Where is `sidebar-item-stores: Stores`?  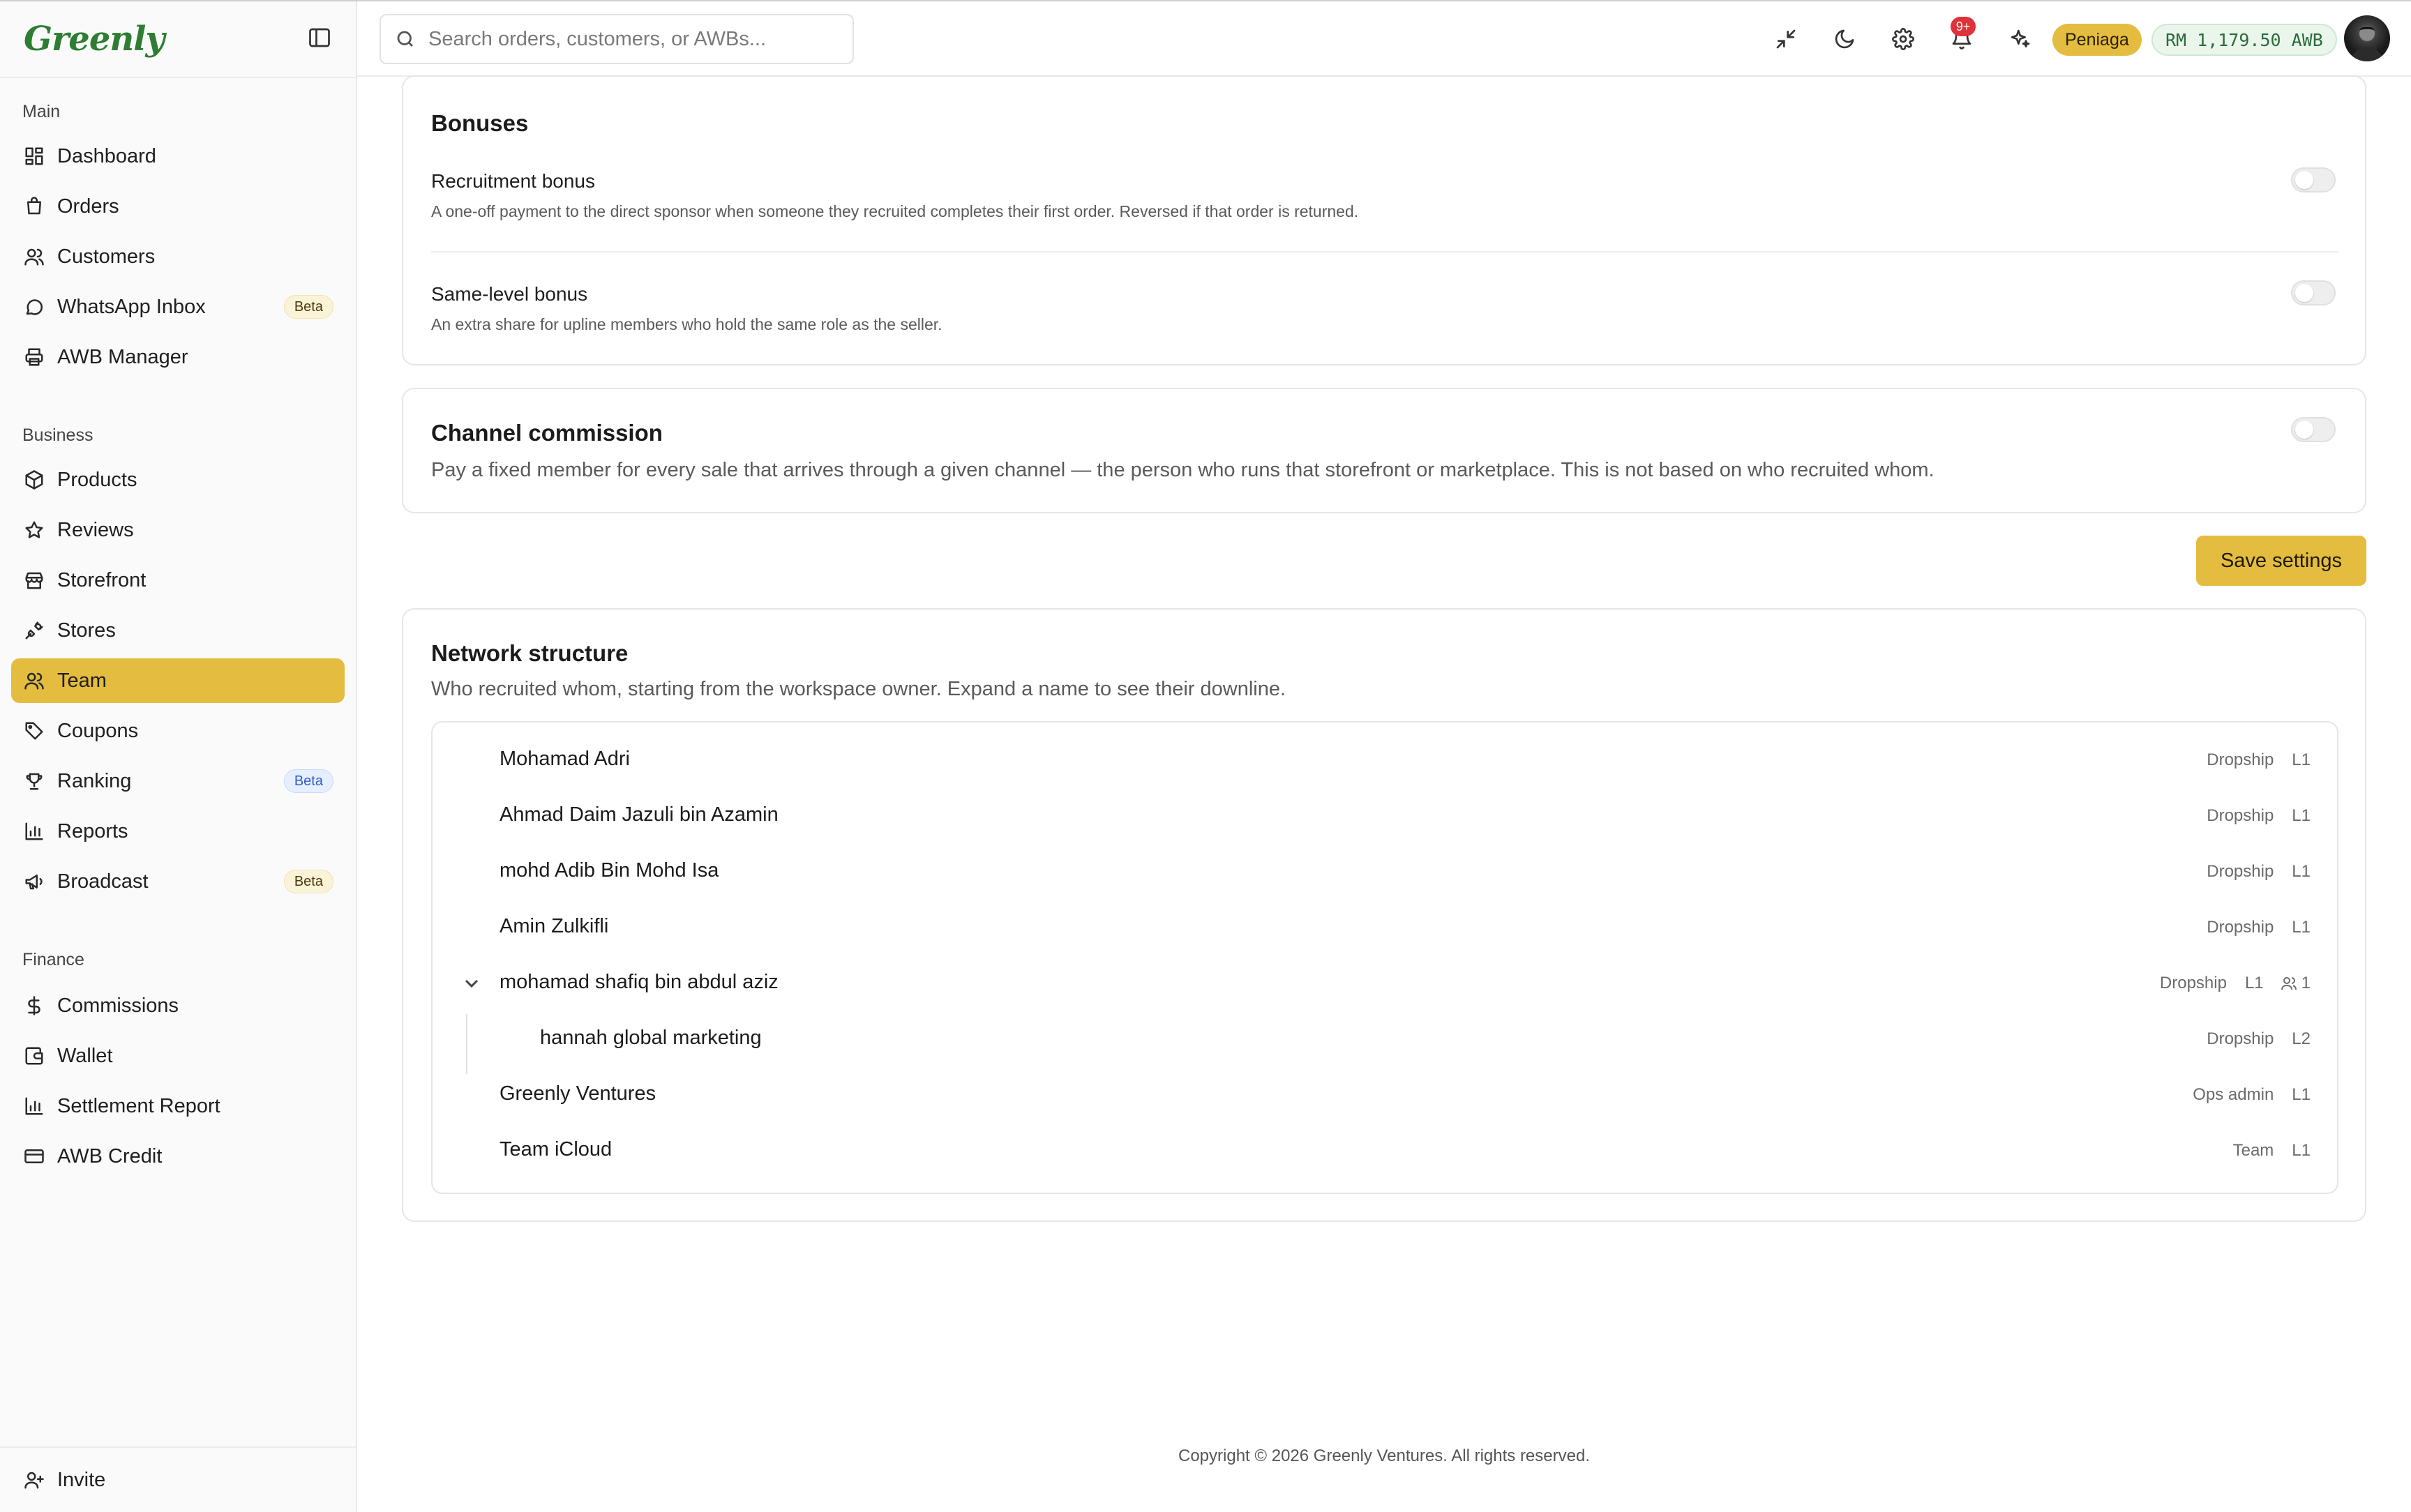 sidebar-item-stores: Stores is located at coordinates (178, 630).